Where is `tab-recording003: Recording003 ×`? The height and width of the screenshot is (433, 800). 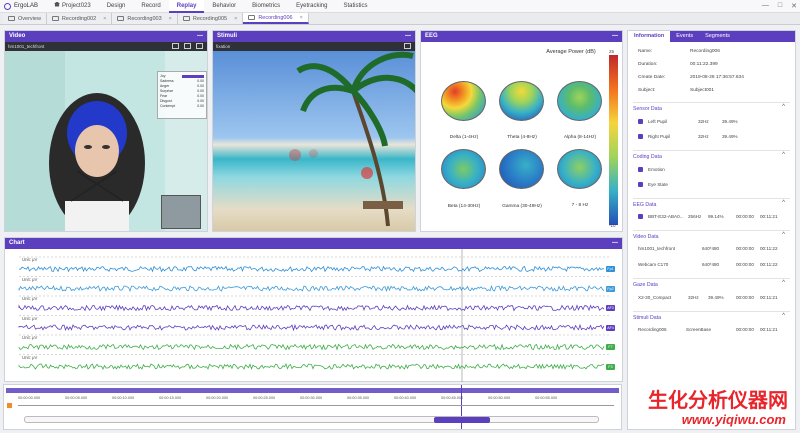
tab-recording003: Recording003 × is located at coordinates (145, 18).